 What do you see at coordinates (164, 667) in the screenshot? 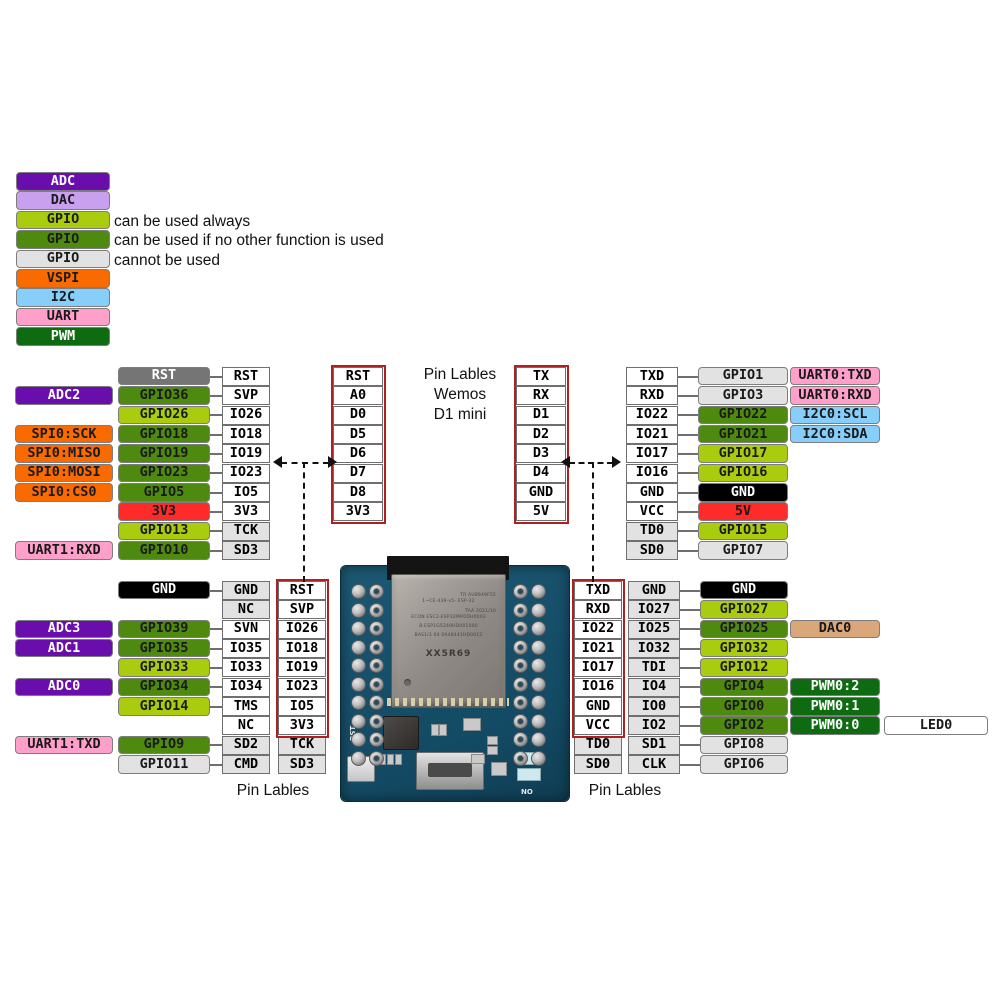
I see `bl-gpio-4: GPIO33` at bounding box center [164, 667].